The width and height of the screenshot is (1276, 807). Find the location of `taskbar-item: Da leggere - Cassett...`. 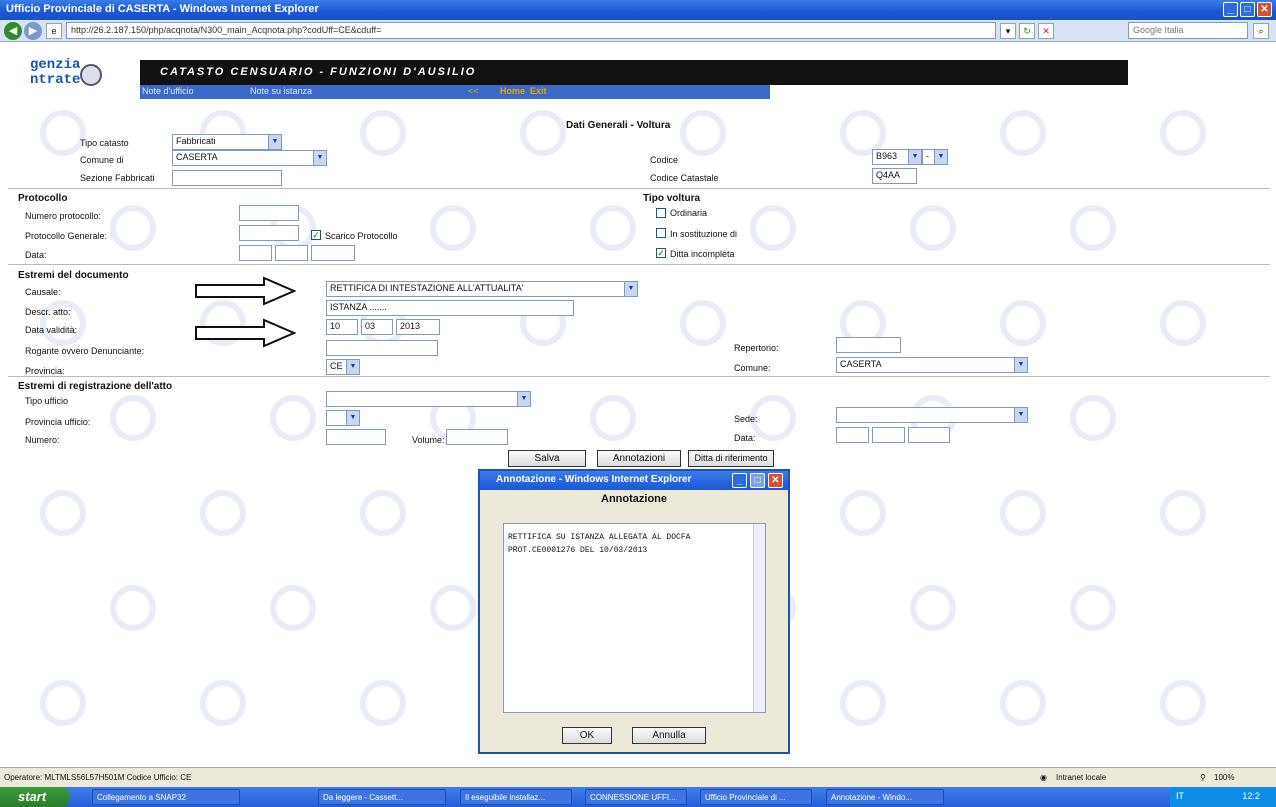

taskbar-item: Da leggere - Cassett... is located at coordinates (382, 797).